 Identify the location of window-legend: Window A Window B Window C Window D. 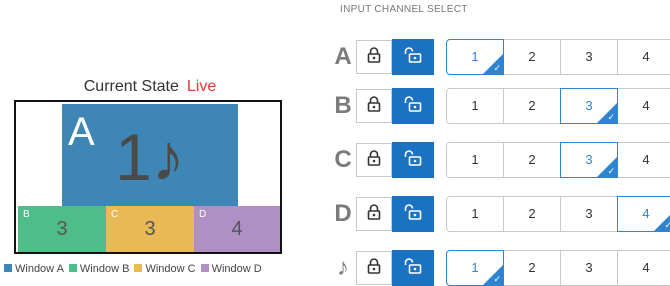
(135, 269).